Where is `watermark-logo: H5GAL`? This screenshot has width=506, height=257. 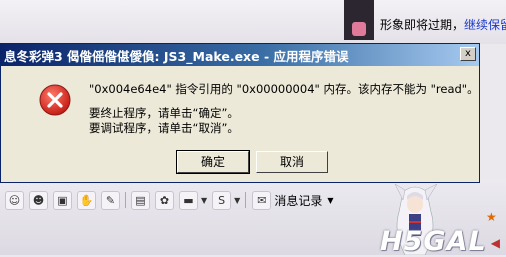 watermark-logo: H5GAL is located at coordinates (433, 241).